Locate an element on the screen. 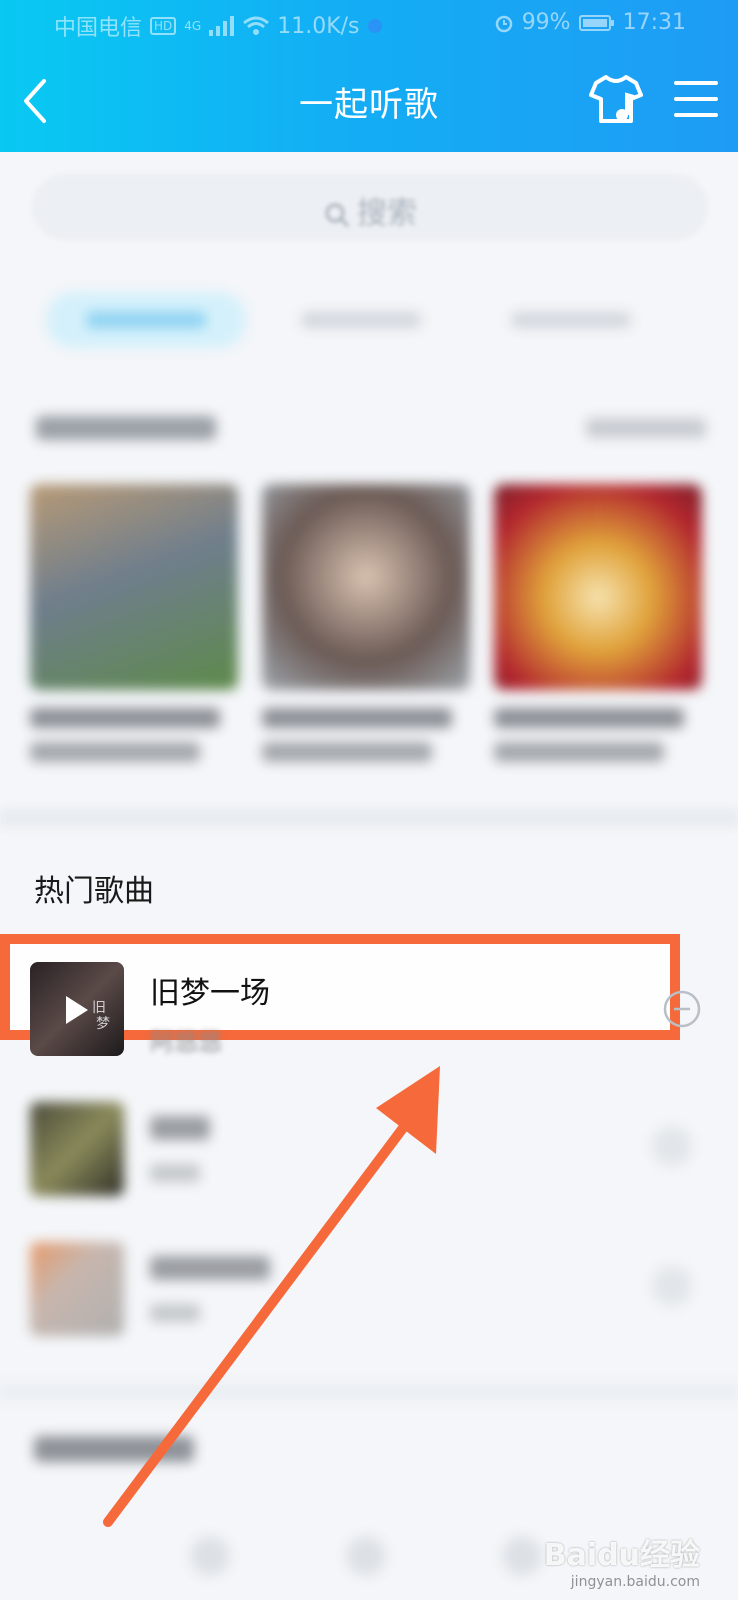 Image resolution: width=738 pixels, height=1600 pixels. skin-tshirt-icon is located at coordinates (616, 99).